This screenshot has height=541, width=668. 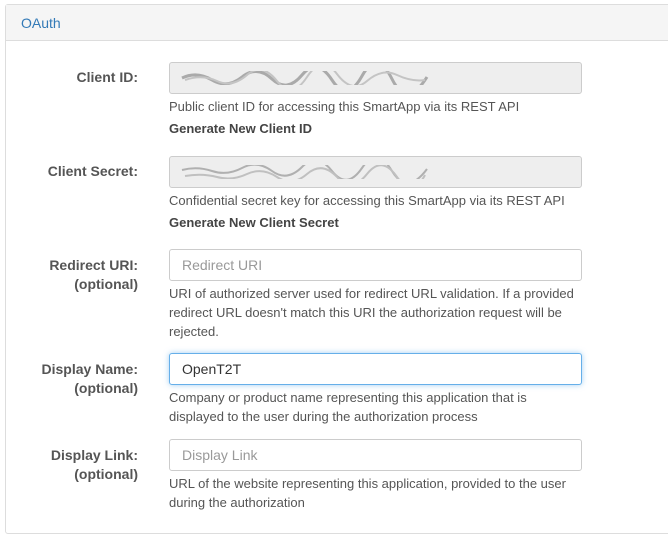 I want to click on display-name-label: Display Name: (optional), so click(x=69, y=379).